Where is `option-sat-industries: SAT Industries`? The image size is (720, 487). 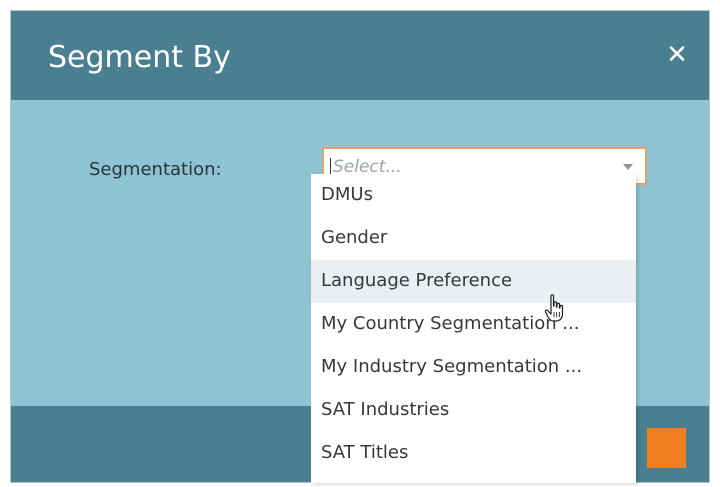 option-sat-industries: SAT Industries is located at coordinates (473, 410).